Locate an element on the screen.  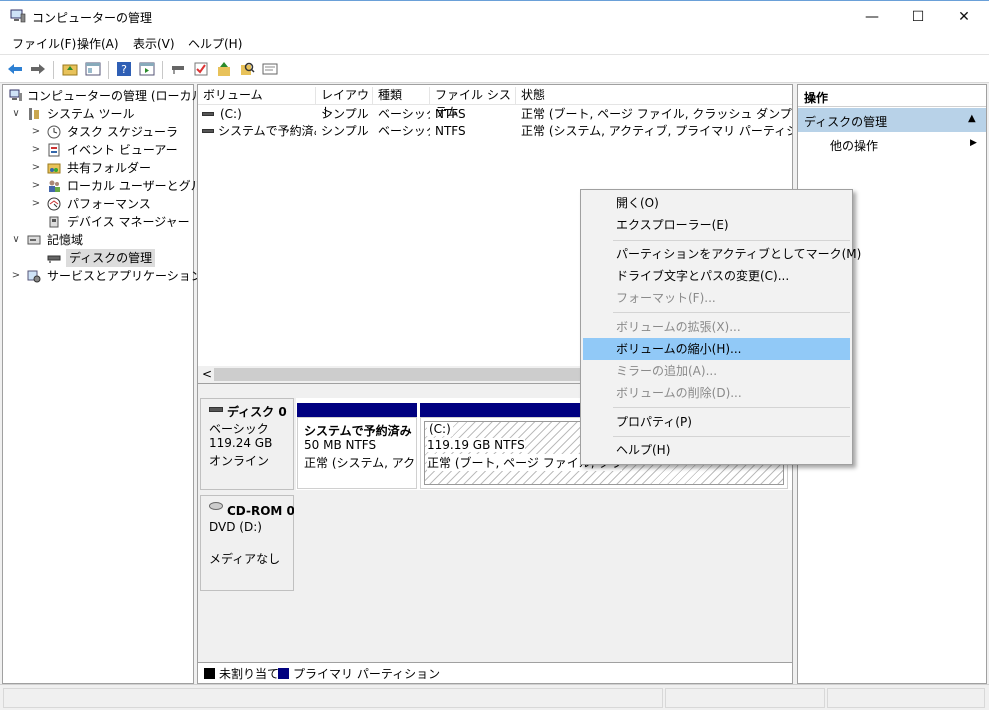
menu-action: 操作(A) is located at coordinates (98, 43).